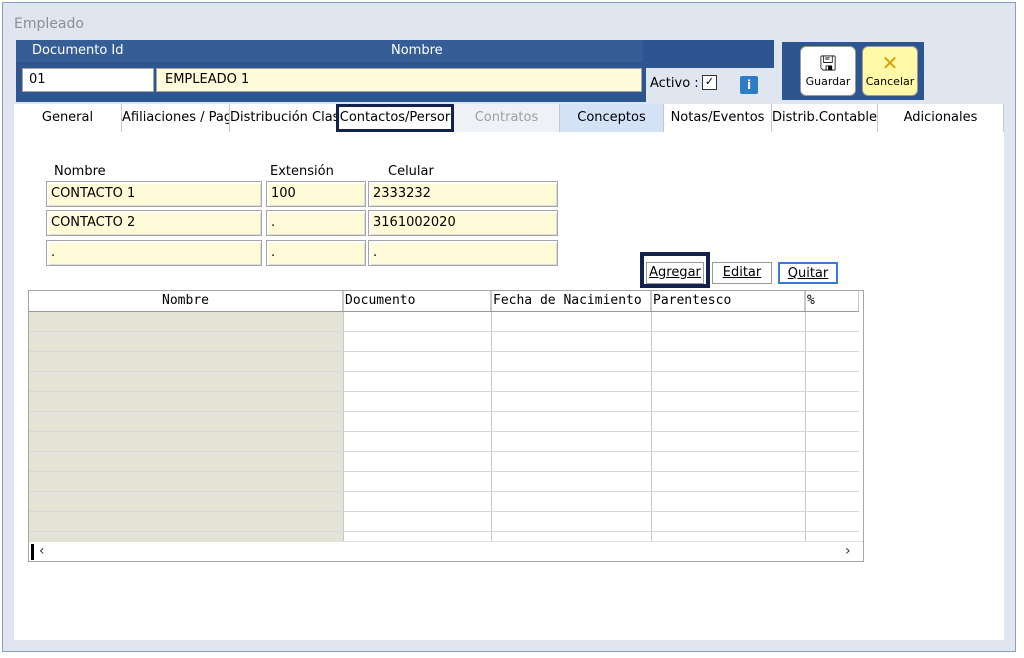 Image resolution: width=1024 pixels, height=658 pixels. Describe the element at coordinates (890, 63) in the screenshot. I see `close-x-icon: ✕` at that location.